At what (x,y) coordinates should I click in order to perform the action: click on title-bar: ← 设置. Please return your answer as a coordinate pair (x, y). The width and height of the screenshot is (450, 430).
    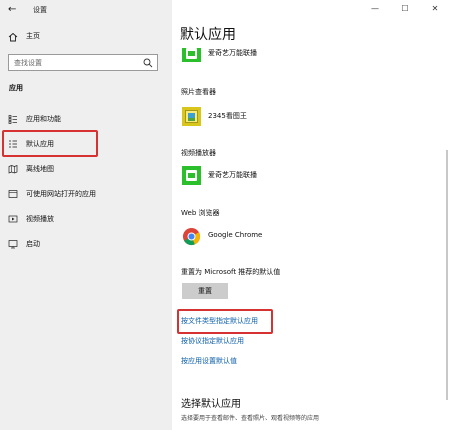
    Looking at the image, I should click on (86, 10).